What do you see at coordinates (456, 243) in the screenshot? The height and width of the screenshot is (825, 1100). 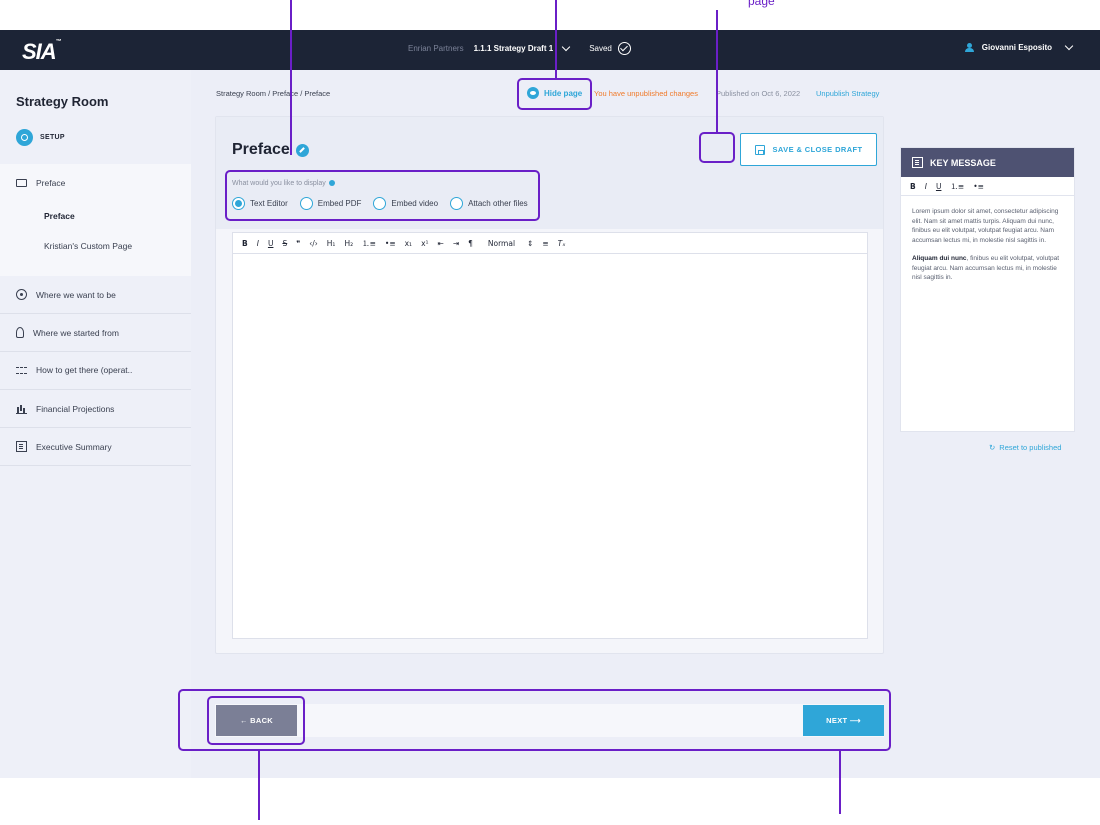 I see `indent-button: ⇥` at bounding box center [456, 243].